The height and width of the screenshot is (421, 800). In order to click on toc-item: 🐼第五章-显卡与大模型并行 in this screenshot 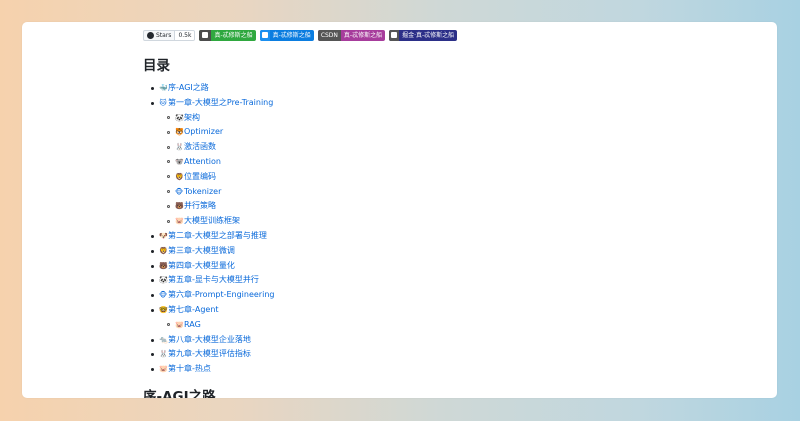, I will do `click(212, 280)`.